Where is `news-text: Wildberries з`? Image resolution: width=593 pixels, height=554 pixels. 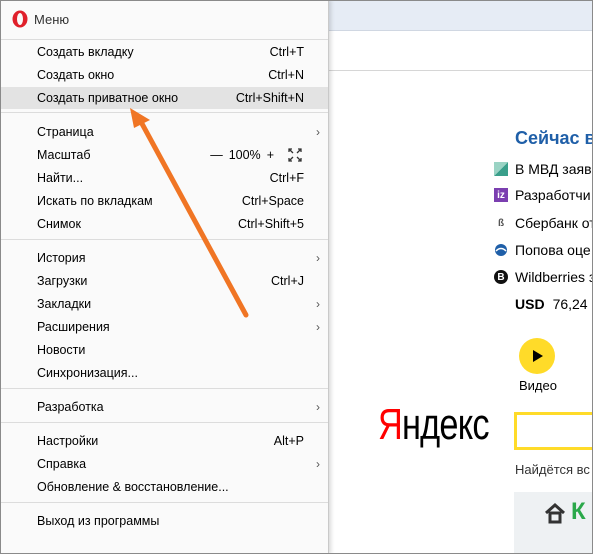
news-text: Wildberries з is located at coordinates (554, 277).